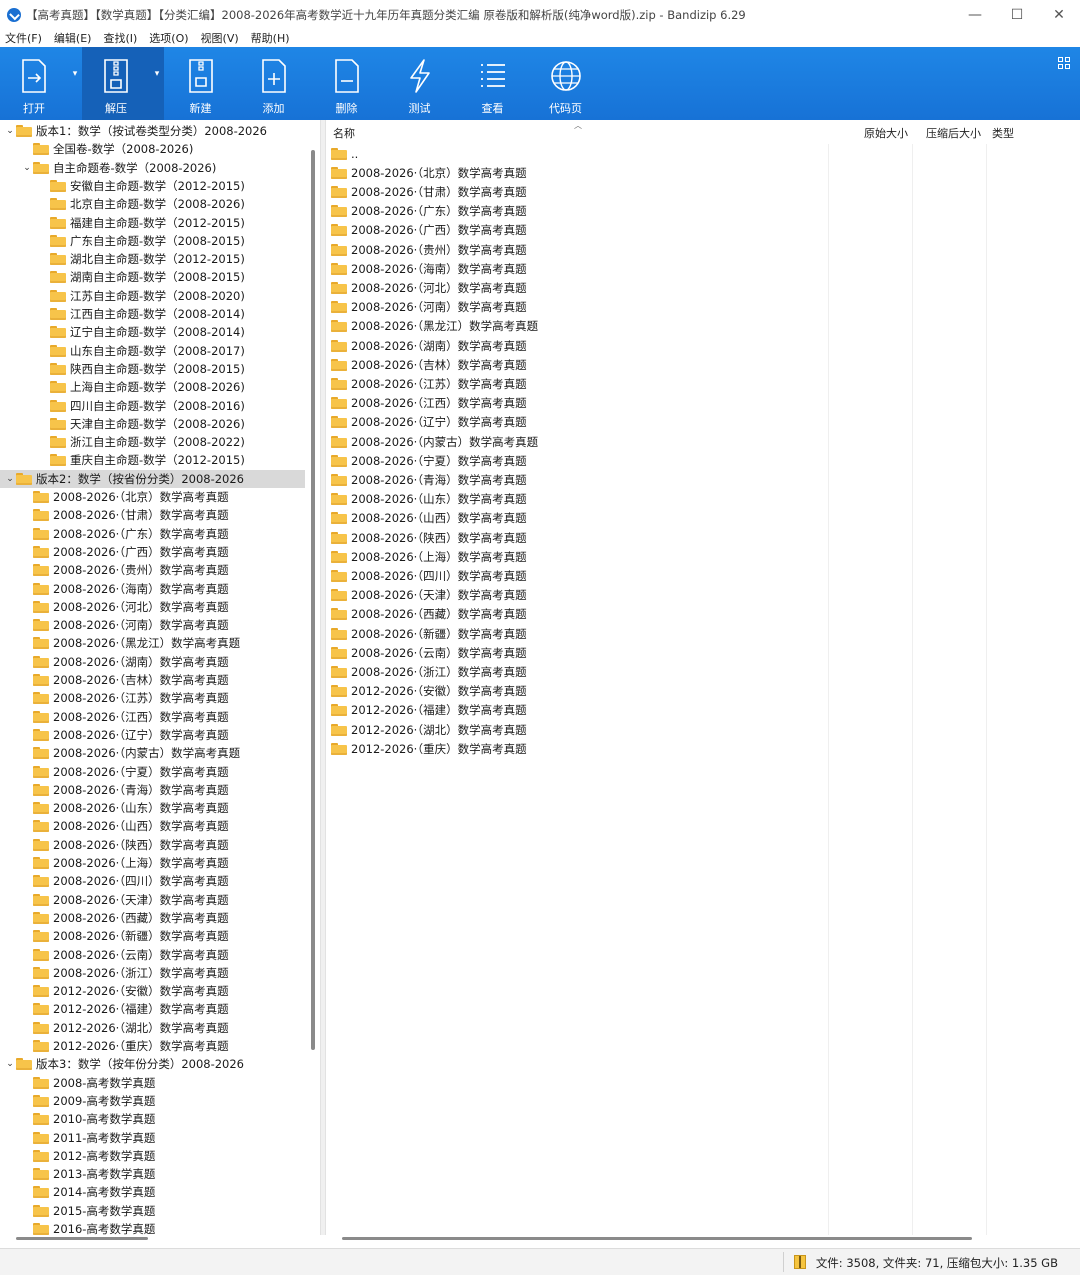  I want to click on minimize-button: —, so click(975, 14).